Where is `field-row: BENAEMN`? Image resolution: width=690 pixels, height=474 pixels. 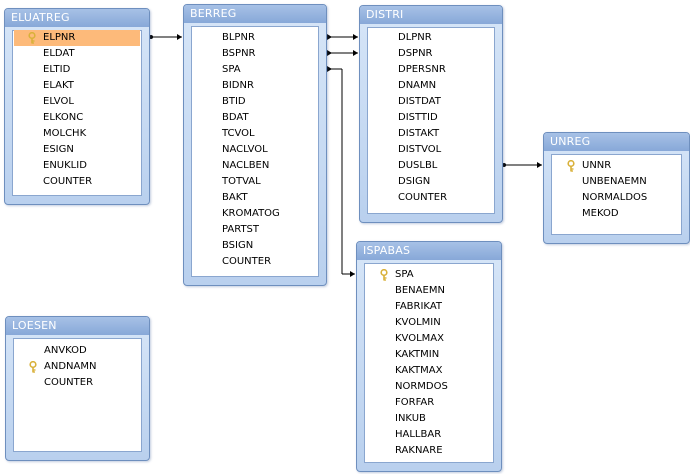 field-row: BENAEMN is located at coordinates (429, 291).